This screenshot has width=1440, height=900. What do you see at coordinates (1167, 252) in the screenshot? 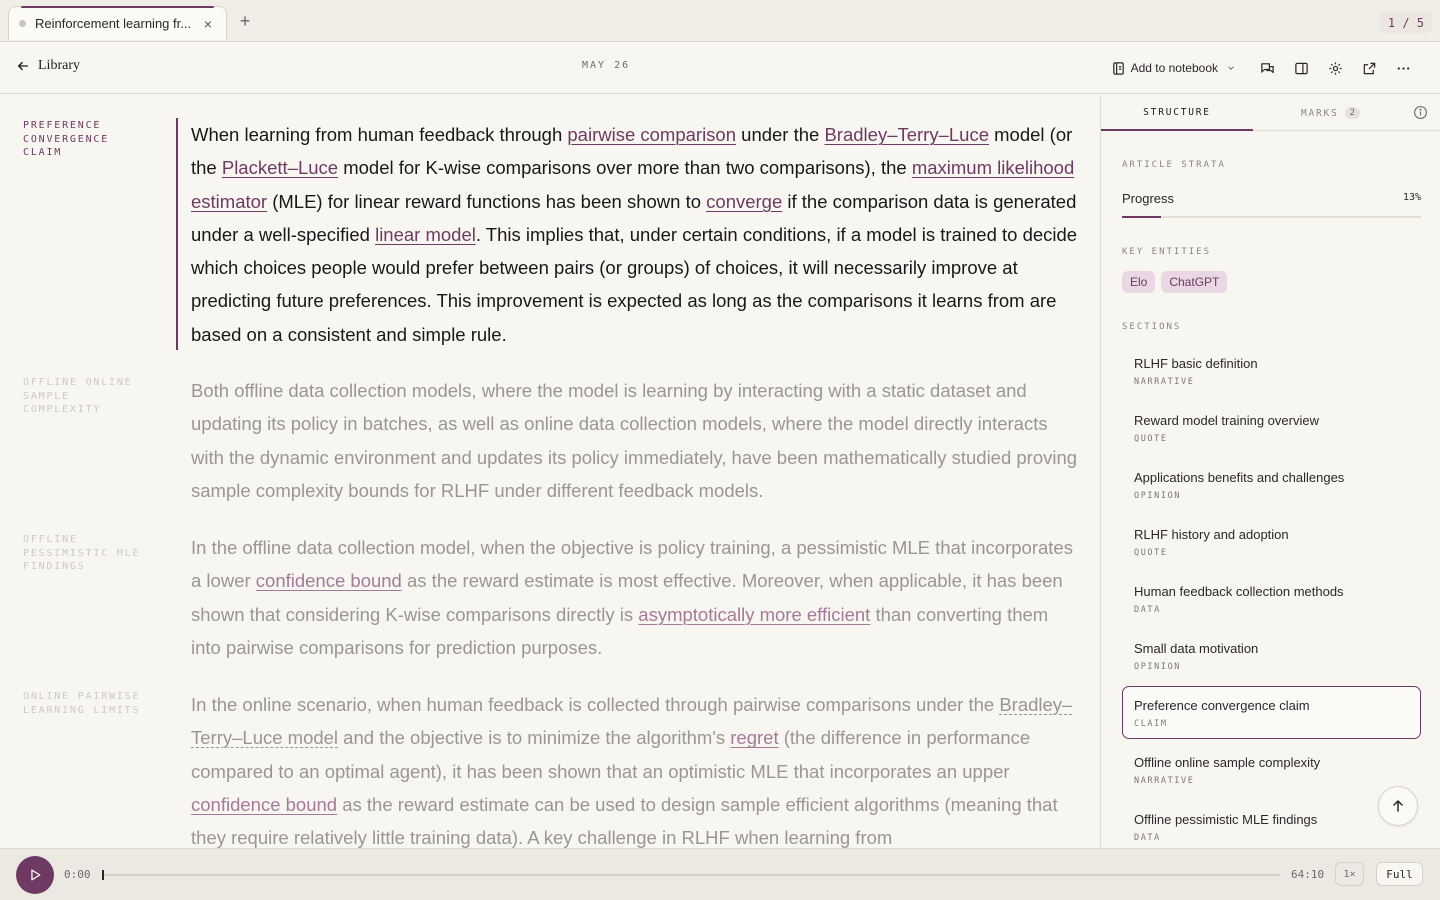
I see `entities-heading: KEY ENTITIES` at bounding box center [1167, 252].